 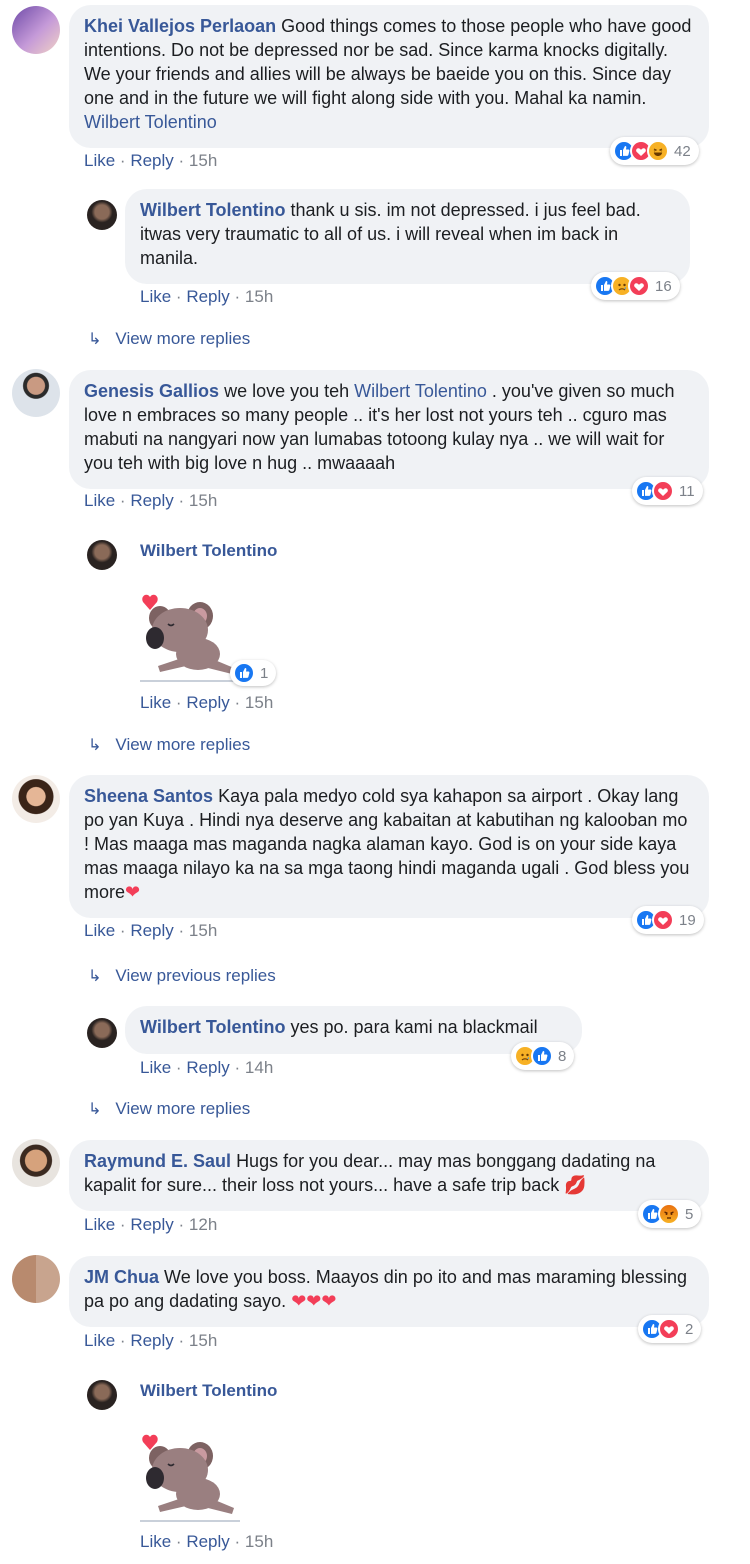 What do you see at coordinates (687, 491) in the screenshot?
I see `reaction-count: 11` at bounding box center [687, 491].